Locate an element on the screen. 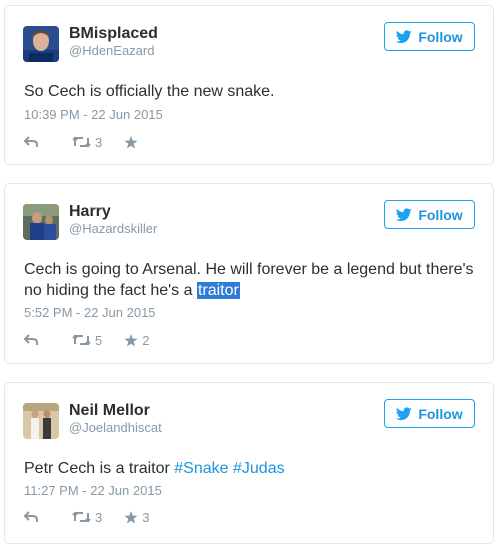 The image size is (500, 551). retweet-button: 5 is located at coordinates (87, 340).